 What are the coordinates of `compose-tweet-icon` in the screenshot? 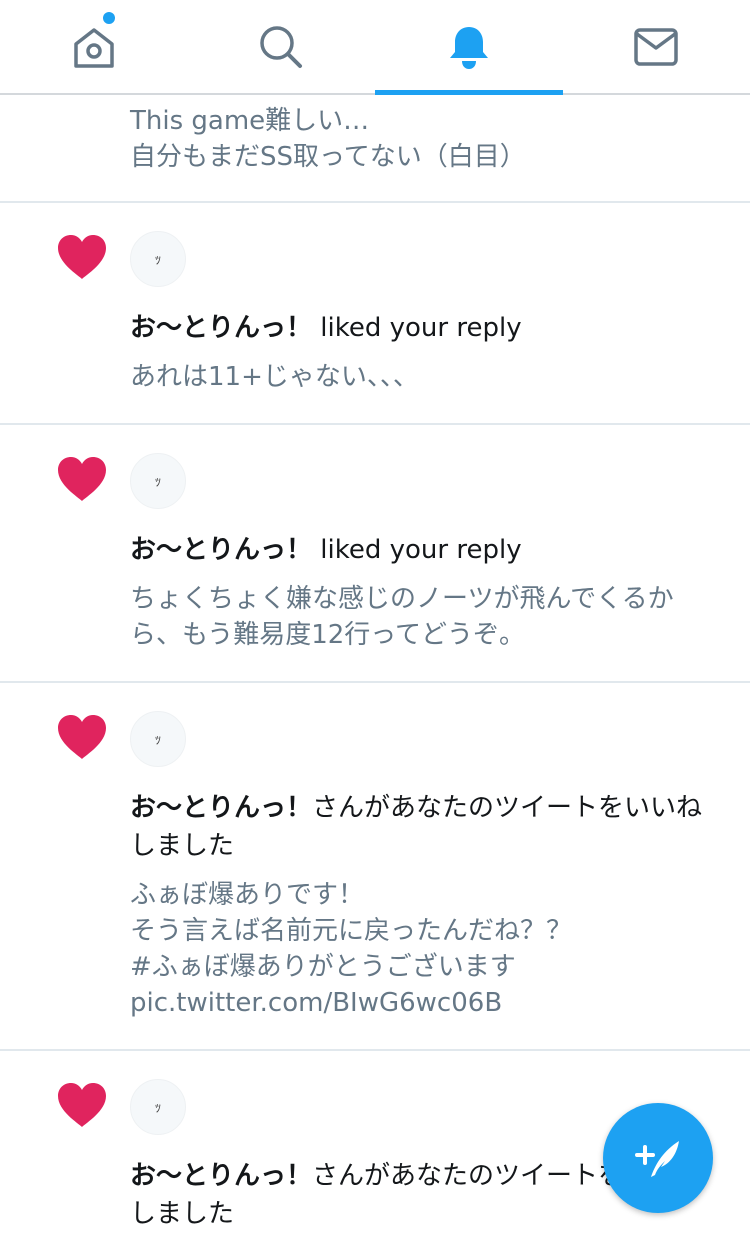 It's located at (657, 1159).